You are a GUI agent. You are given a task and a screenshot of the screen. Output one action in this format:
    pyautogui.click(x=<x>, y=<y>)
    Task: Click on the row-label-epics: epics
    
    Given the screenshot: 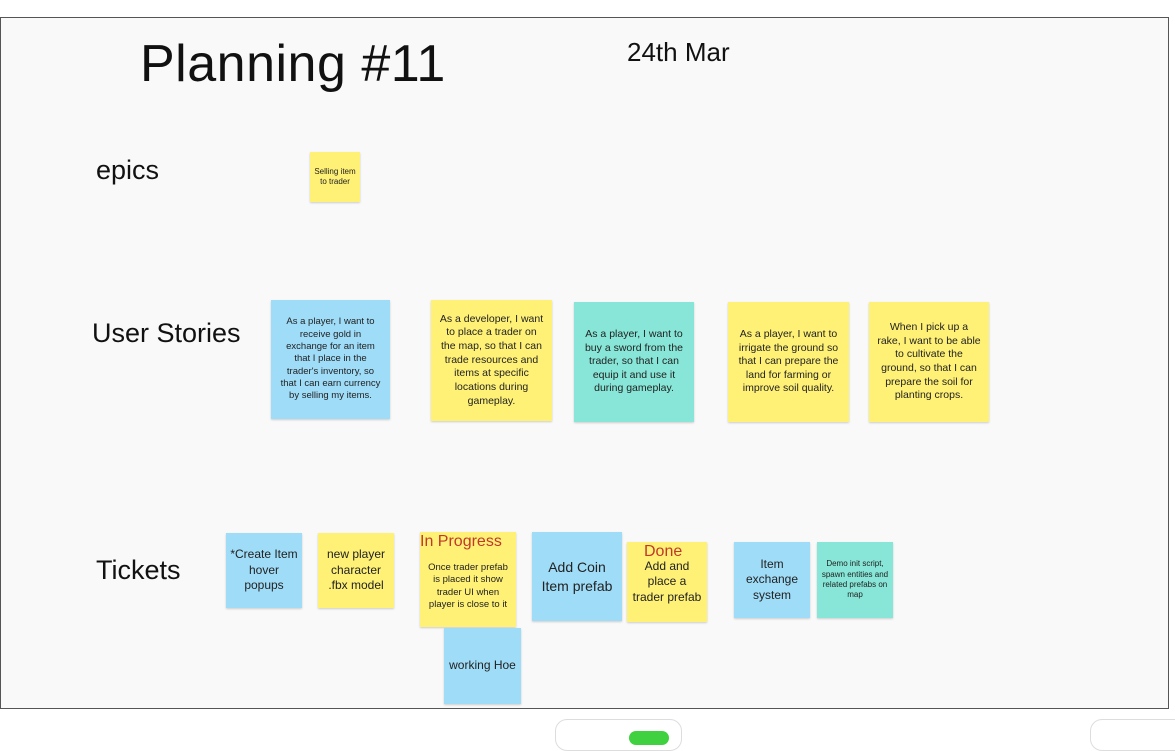 What is the action you would take?
    pyautogui.click(x=128, y=170)
    